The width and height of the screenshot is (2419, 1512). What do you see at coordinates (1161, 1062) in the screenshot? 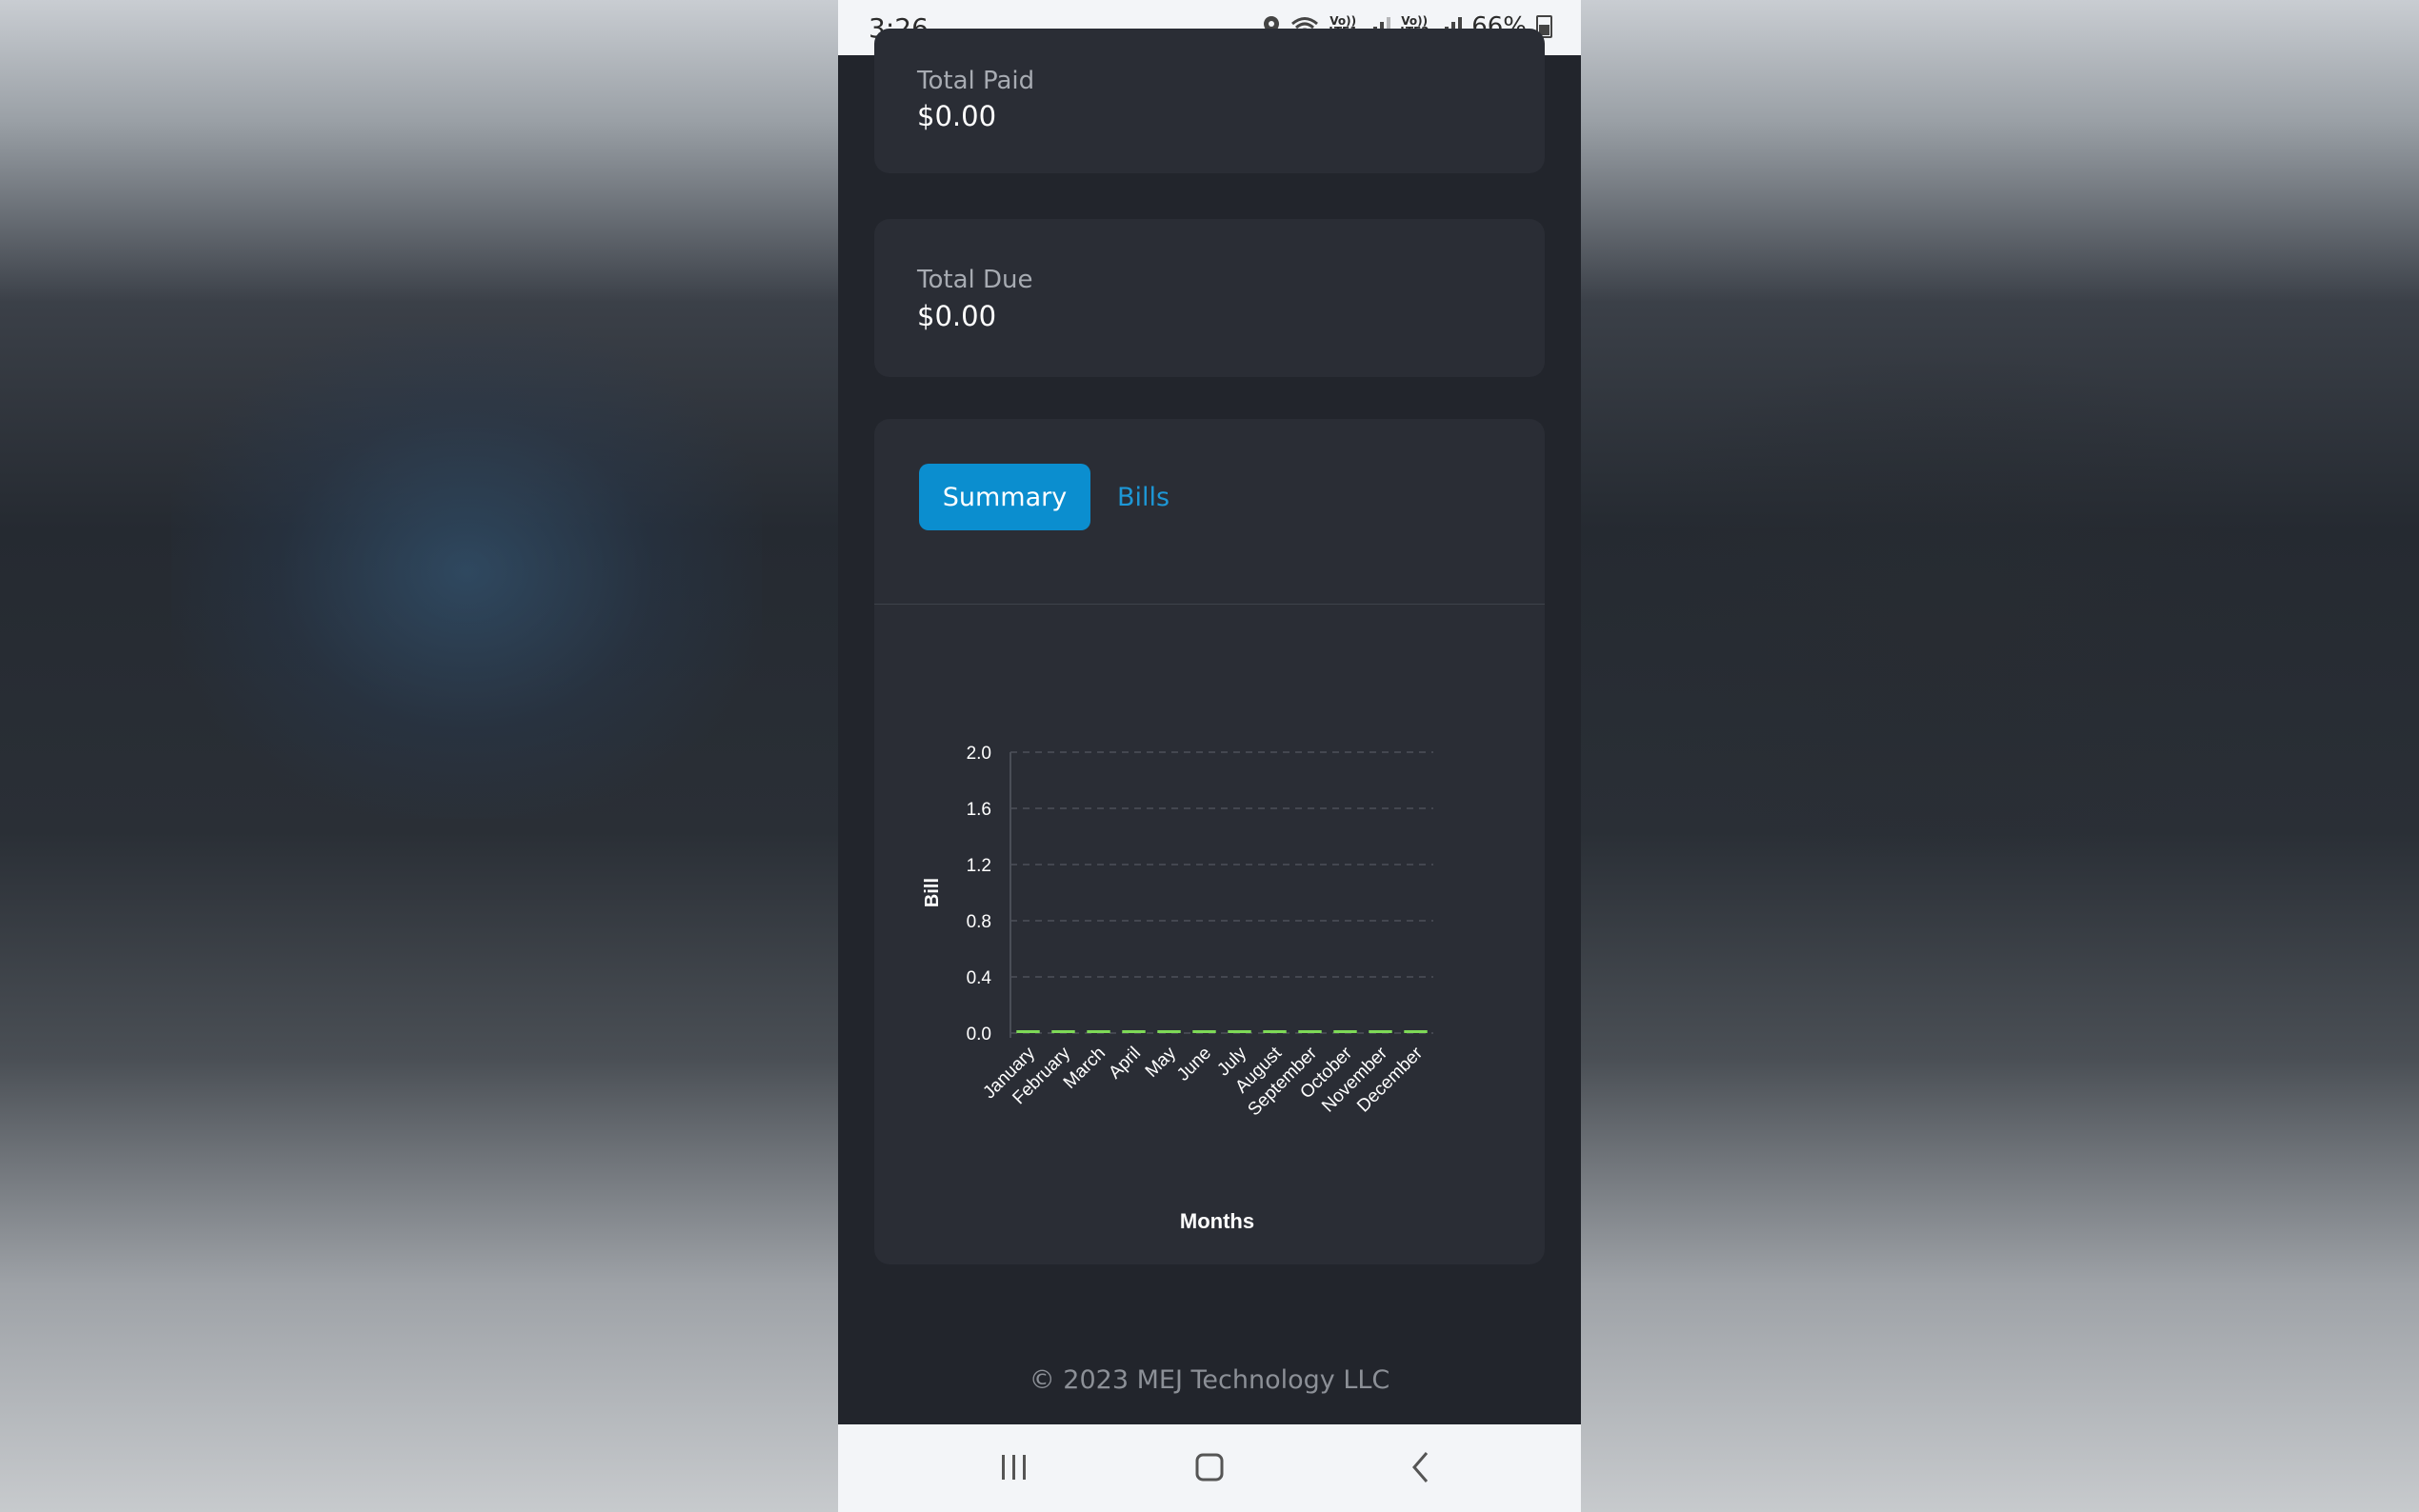
I see `x-tick-label: May` at bounding box center [1161, 1062].